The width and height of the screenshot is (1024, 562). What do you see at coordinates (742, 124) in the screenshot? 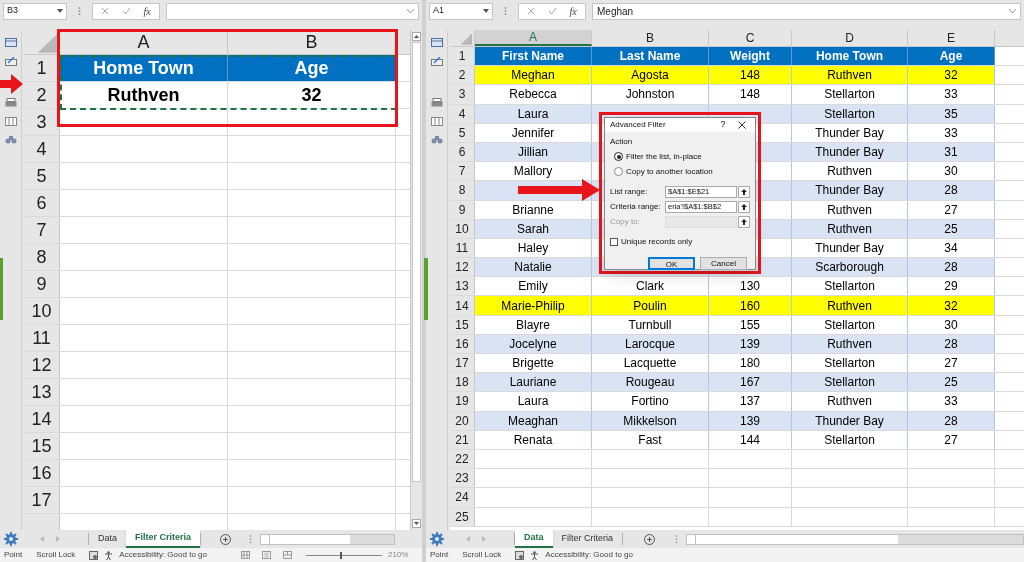
I see `close-icon` at bounding box center [742, 124].